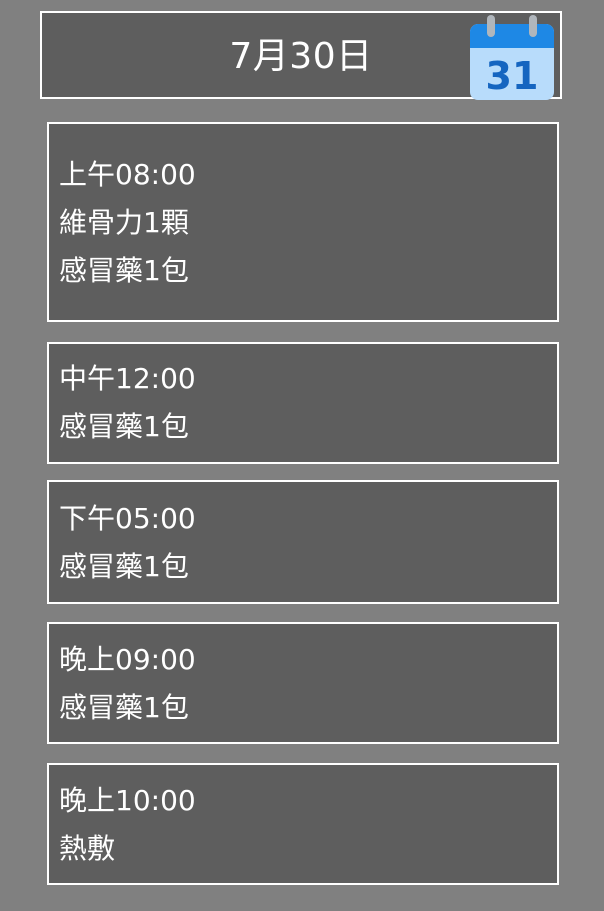  Describe the element at coordinates (127, 174) in the screenshot. I see `schedule-time: 上午08:00` at that location.